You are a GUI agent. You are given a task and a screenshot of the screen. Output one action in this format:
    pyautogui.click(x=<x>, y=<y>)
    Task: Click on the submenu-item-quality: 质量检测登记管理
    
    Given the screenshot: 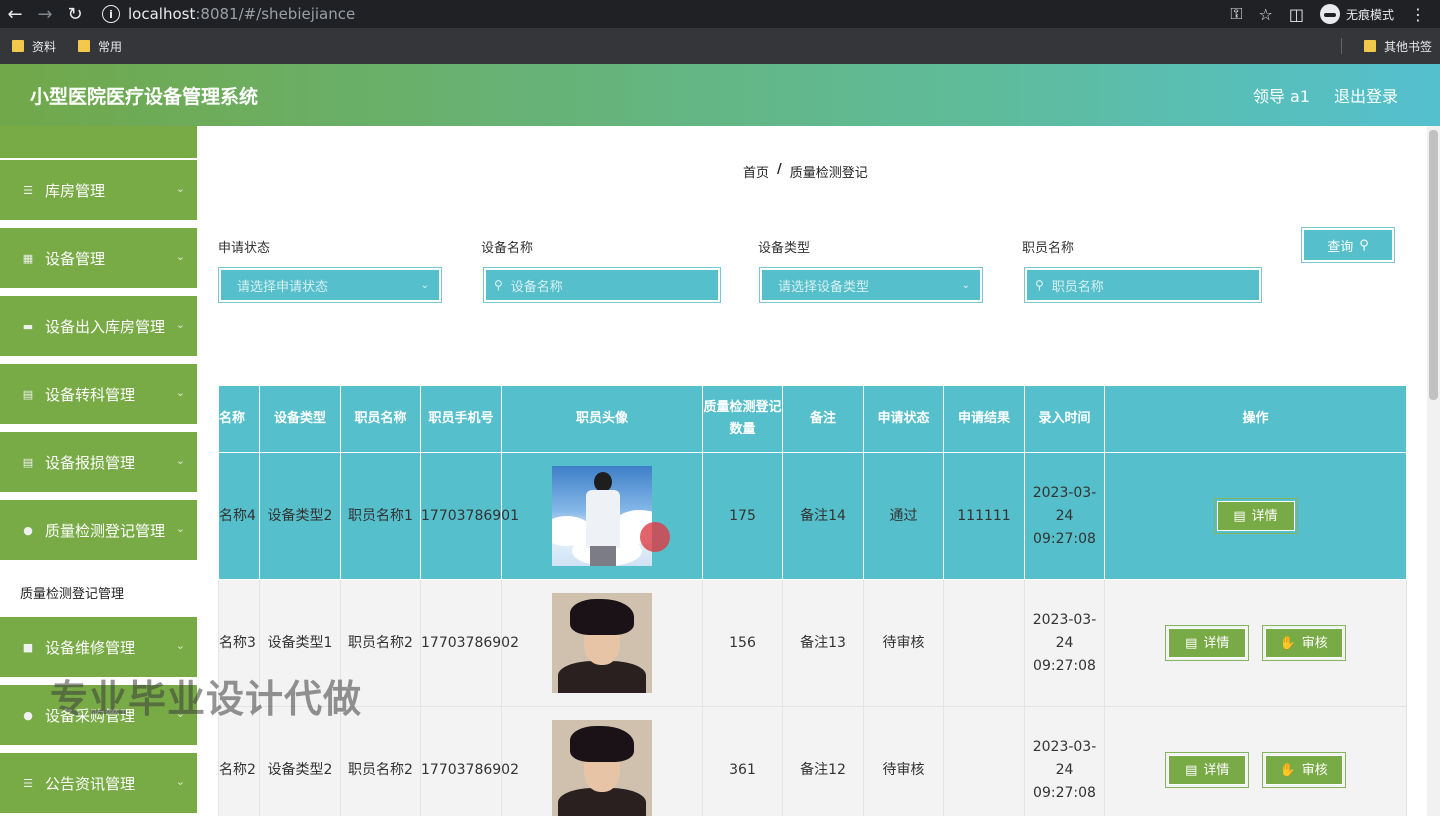 What is the action you would take?
    pyautogui.click(x=98, y=592)
    